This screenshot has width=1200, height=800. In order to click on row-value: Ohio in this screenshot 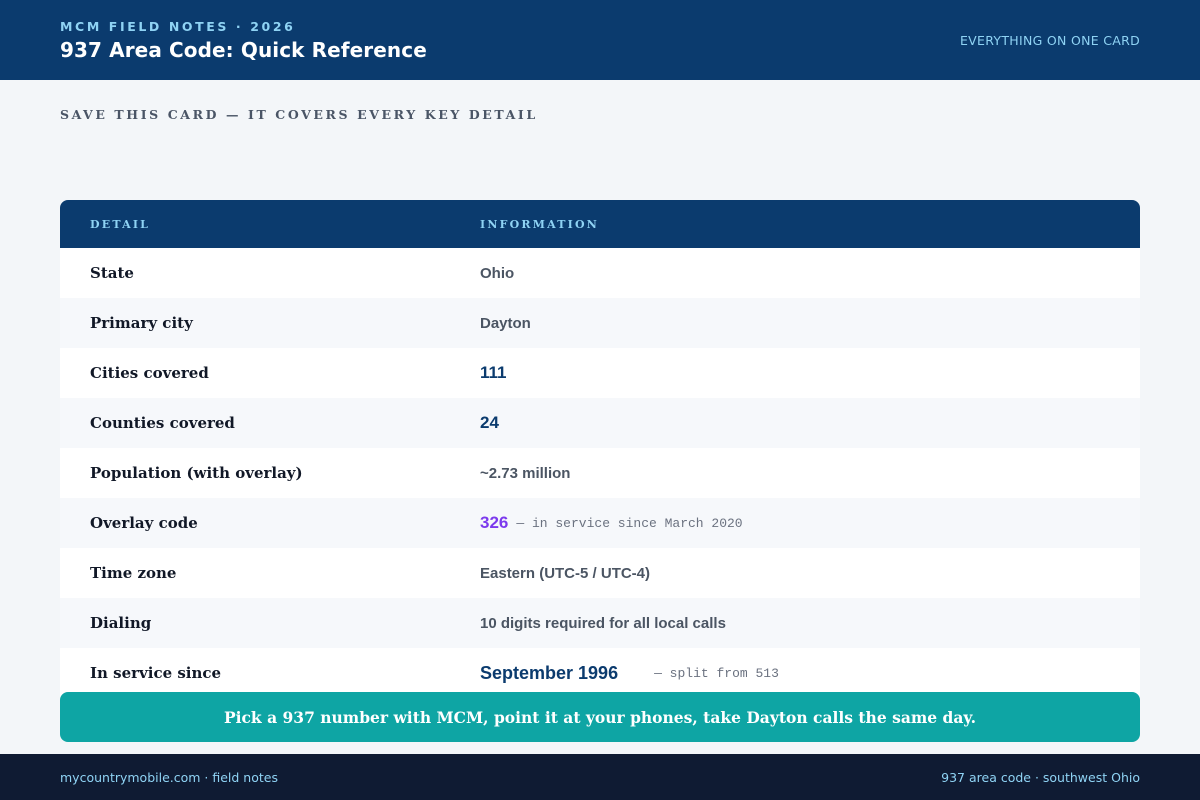, I will do `click(497, 273)`.